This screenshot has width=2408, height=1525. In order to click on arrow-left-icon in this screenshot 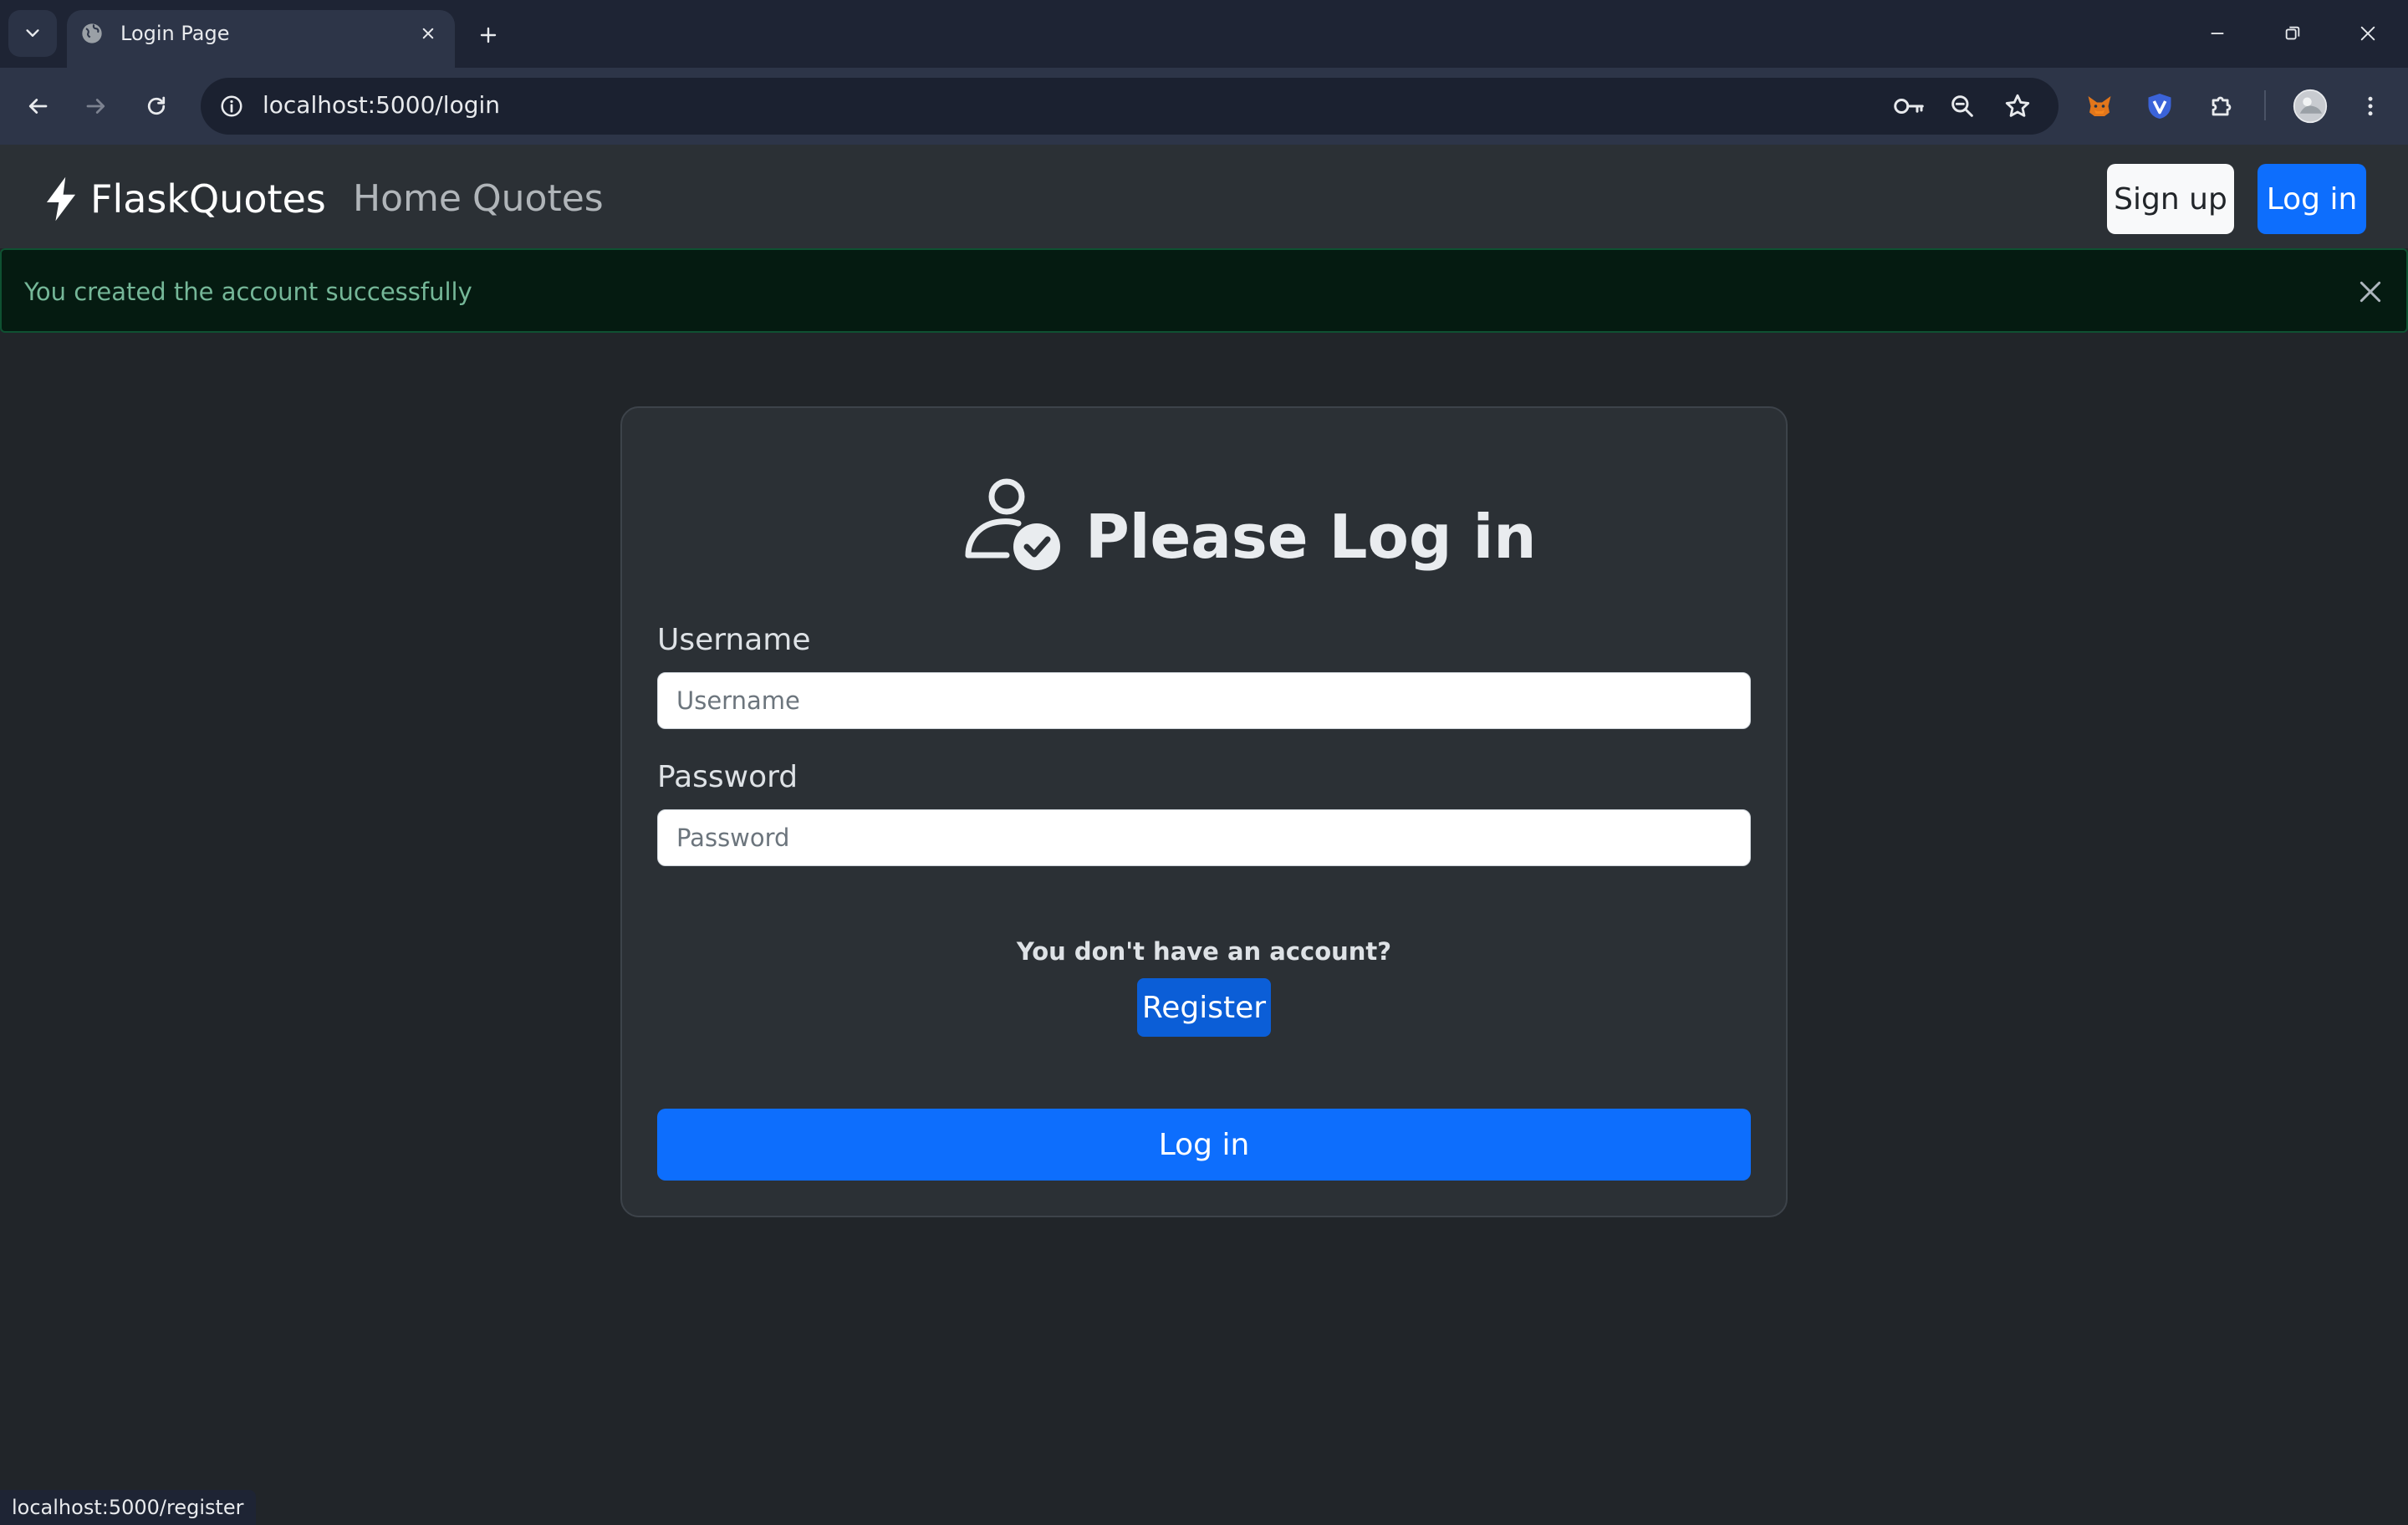, I will do `click(38, 106)`.